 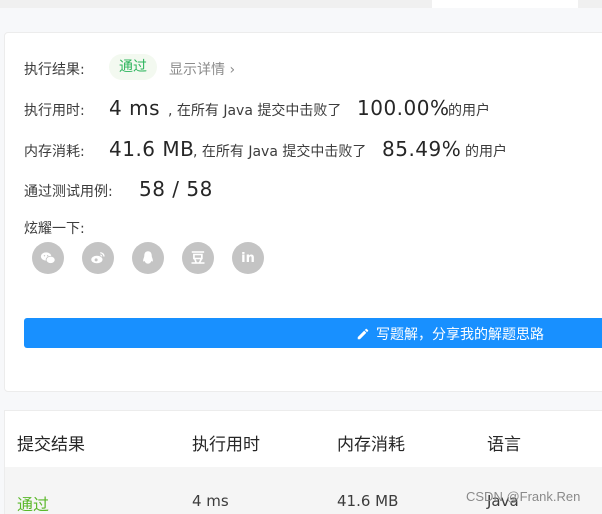 I want to click on tests-value: 58 / 58, so click(x=176, y=189).